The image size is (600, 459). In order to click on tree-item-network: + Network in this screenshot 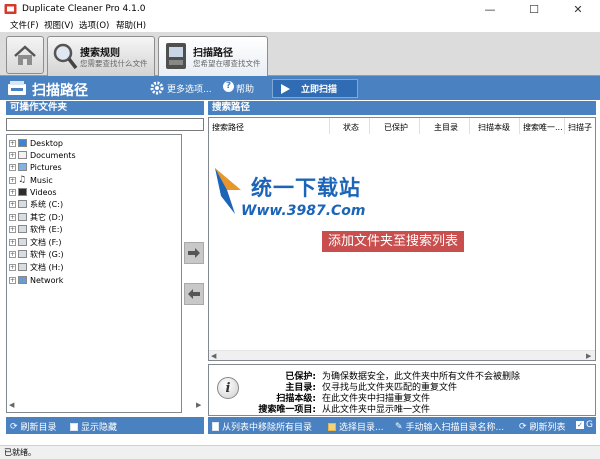, I will do `click(36, 280)`.